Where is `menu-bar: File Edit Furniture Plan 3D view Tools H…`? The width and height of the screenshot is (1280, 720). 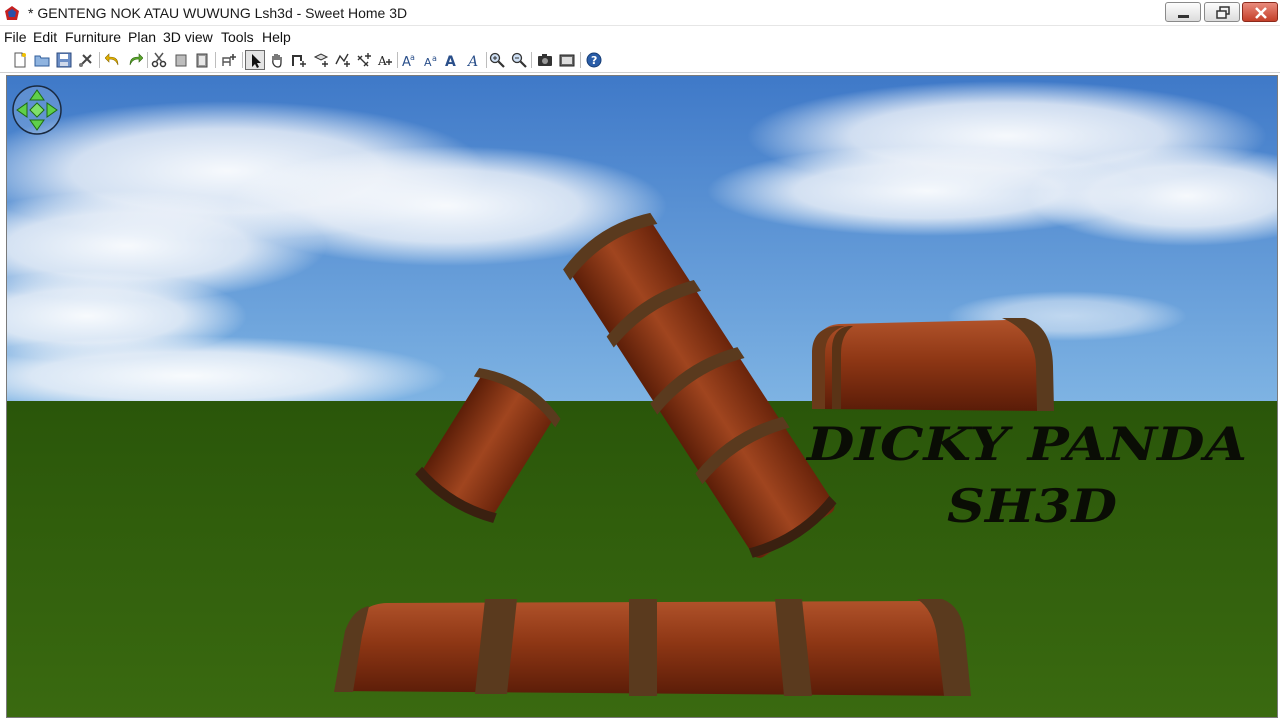 menu-bar: File Edit Furniture Plan 3D view Tools H… is located at coordinates (640, 37).